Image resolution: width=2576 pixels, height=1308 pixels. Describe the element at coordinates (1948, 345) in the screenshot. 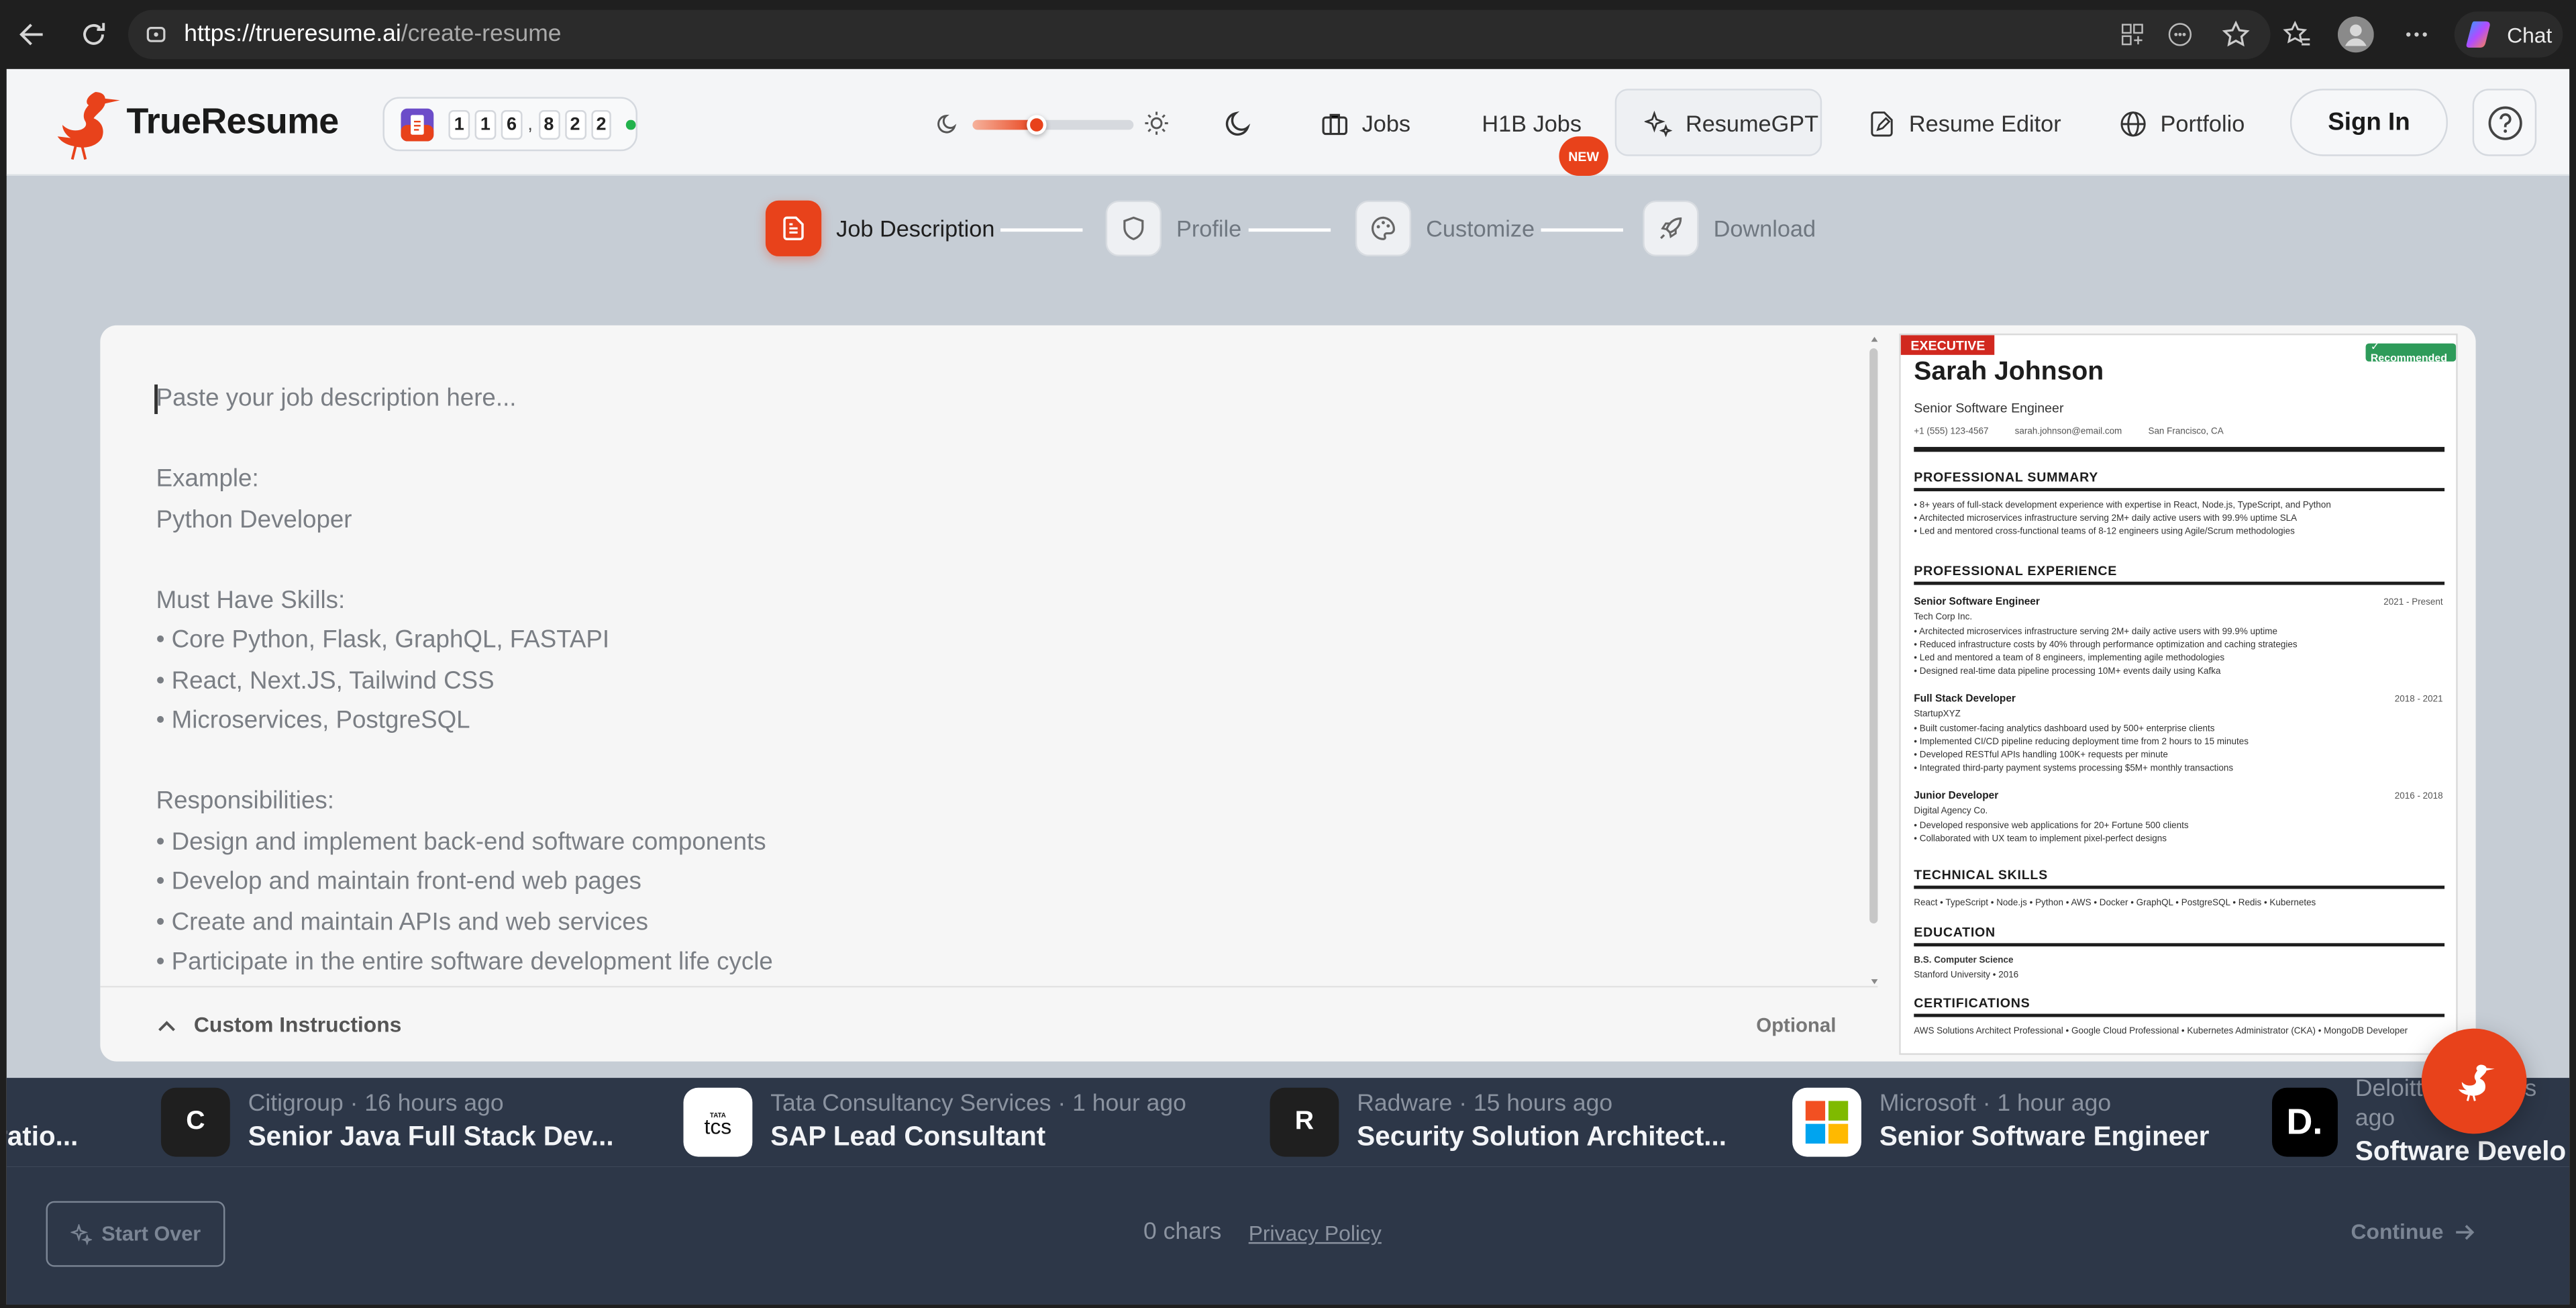

I see `executive-badge: EXECUTIVE` at that location.